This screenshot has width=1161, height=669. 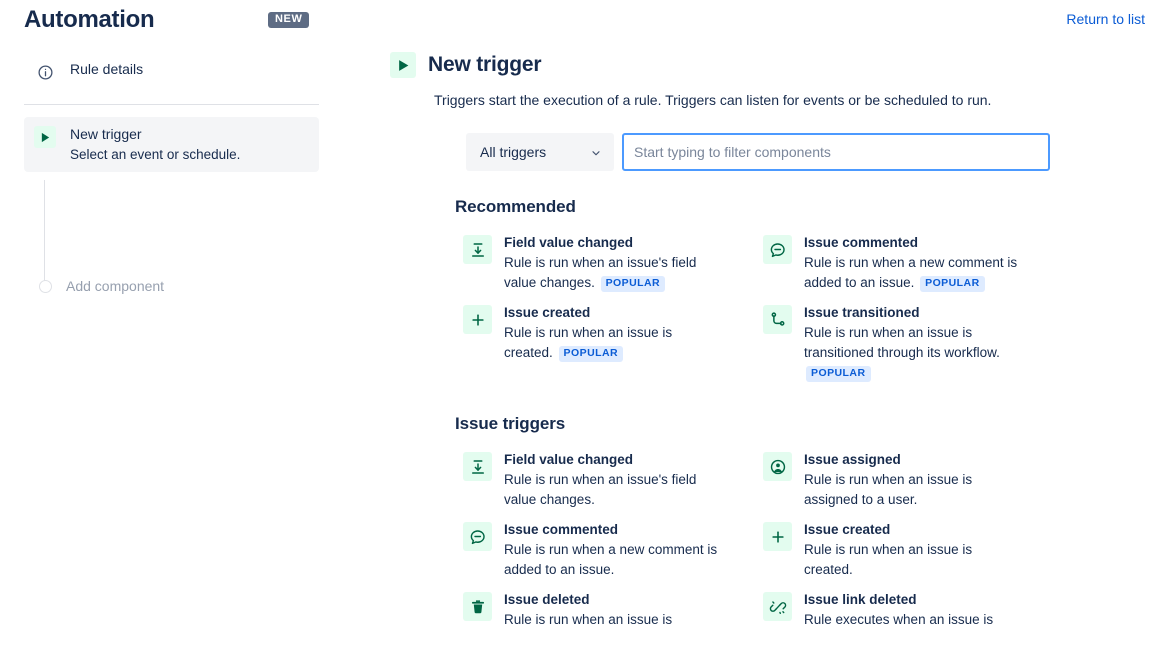 What do you see at coordinates (477, 606) in the screenshot?
I see `trash-icon` at bounding box center [477, 606].